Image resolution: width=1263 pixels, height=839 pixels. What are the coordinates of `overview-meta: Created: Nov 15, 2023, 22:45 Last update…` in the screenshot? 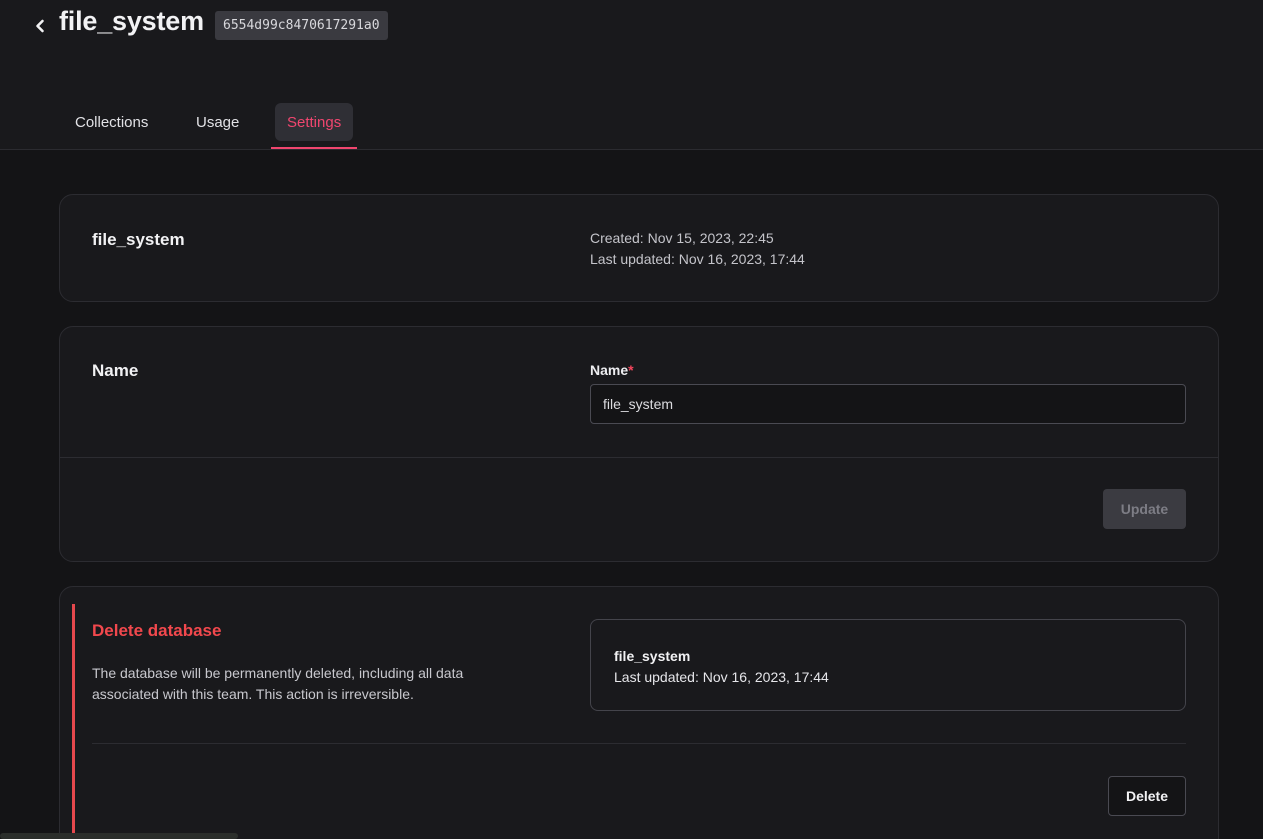 It's located at (697, 249).